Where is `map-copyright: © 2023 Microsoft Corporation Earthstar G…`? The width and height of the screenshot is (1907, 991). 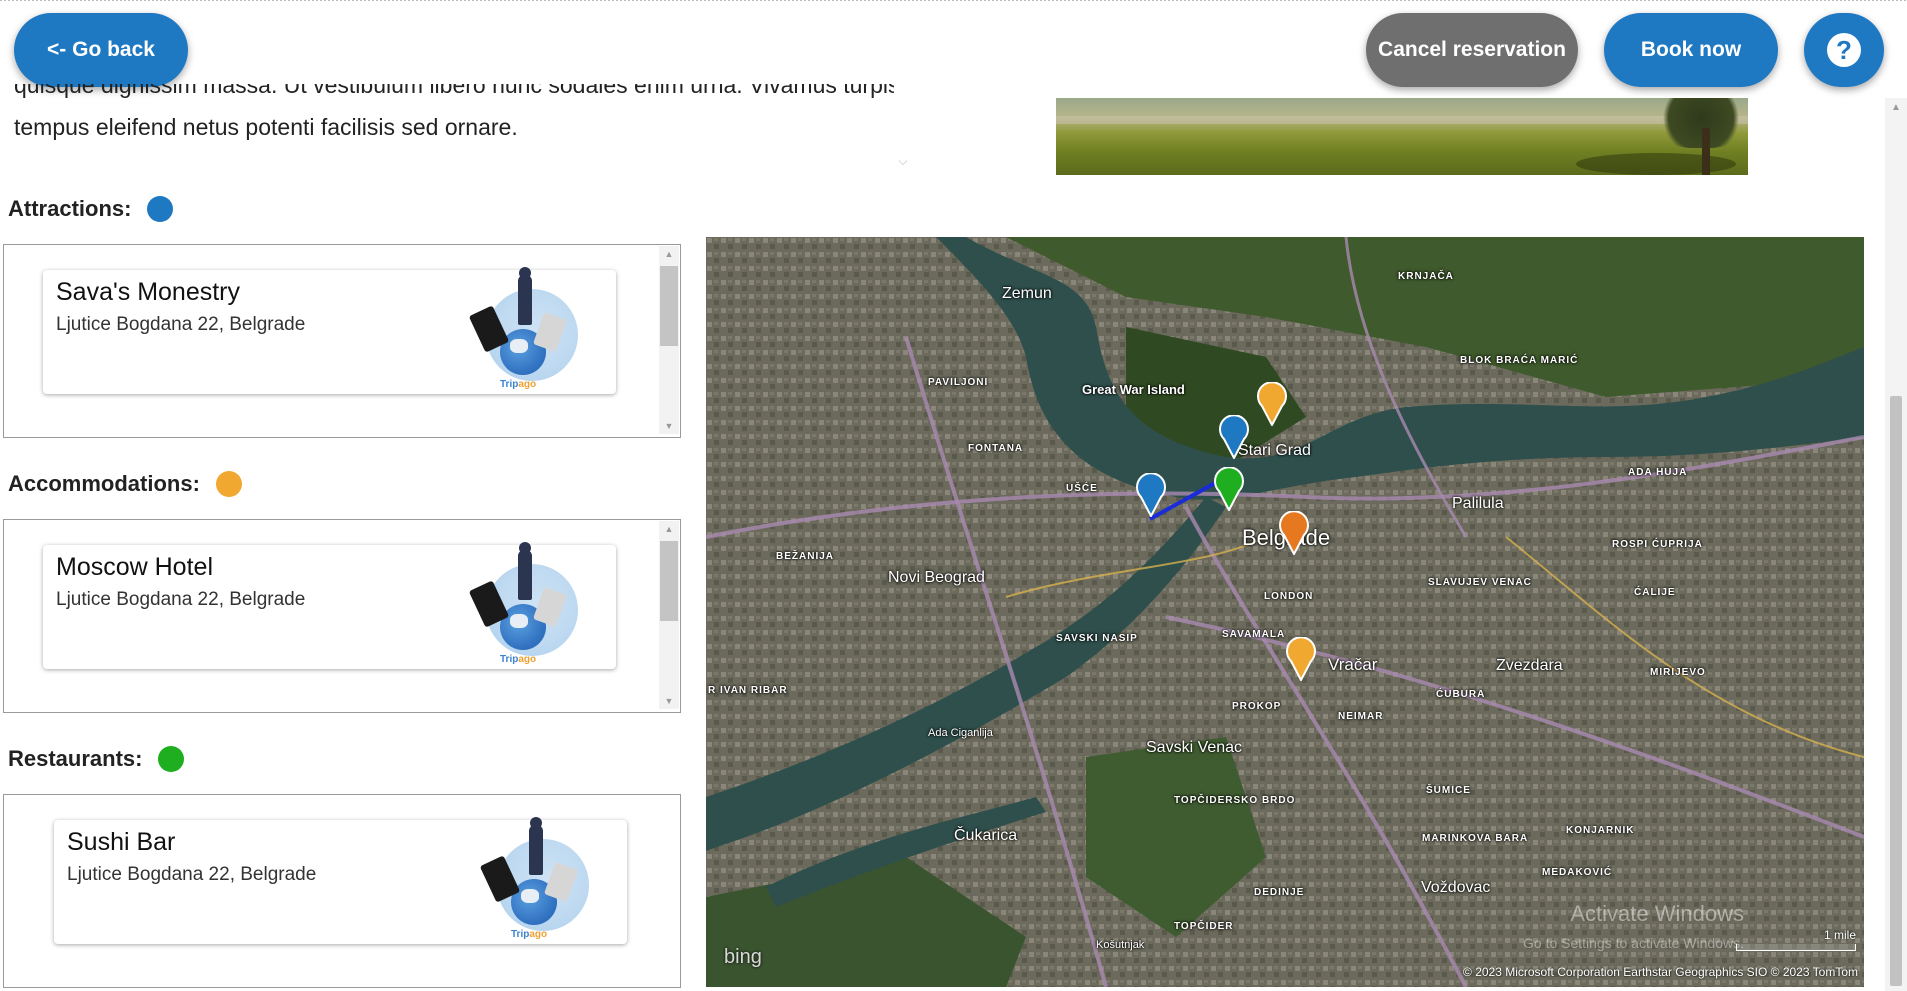
map-copyright: © 2023 Microsoft Corporation Earthstar G… is located at coordinates (1660, 972).